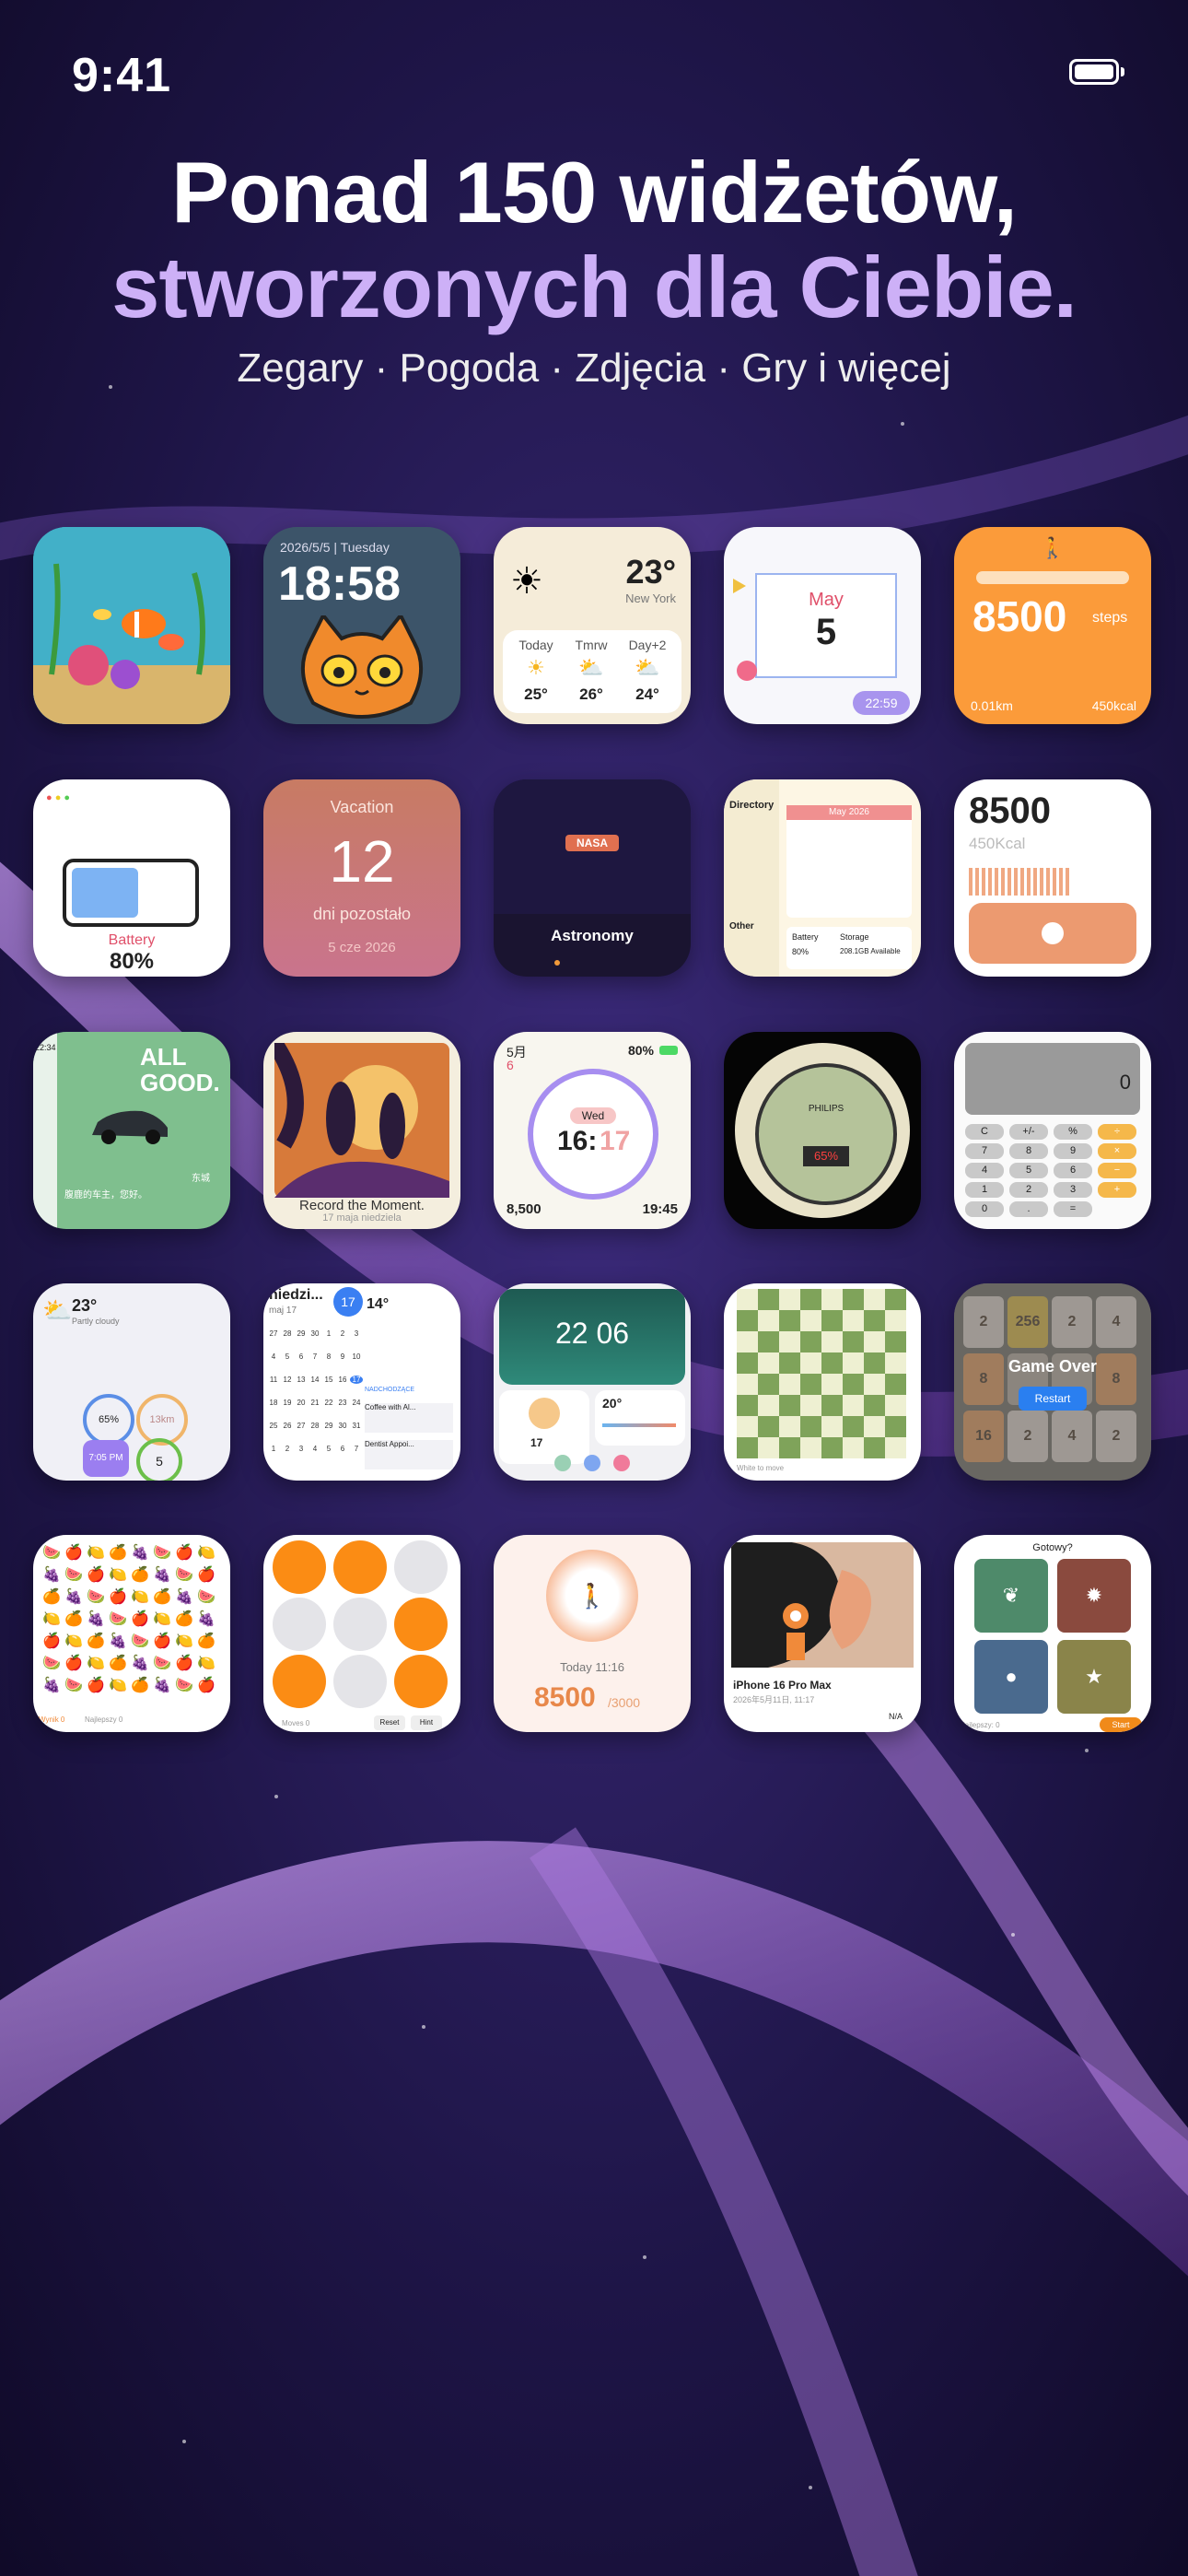 The width and height of the screenshot is (1188, 2576). What do you see at coordinates (361, 1130) in the screenshot?
I see `photo-parrots-widget: Record the Moment. 17 maja niedziela` at bounding box center [361, 1130].